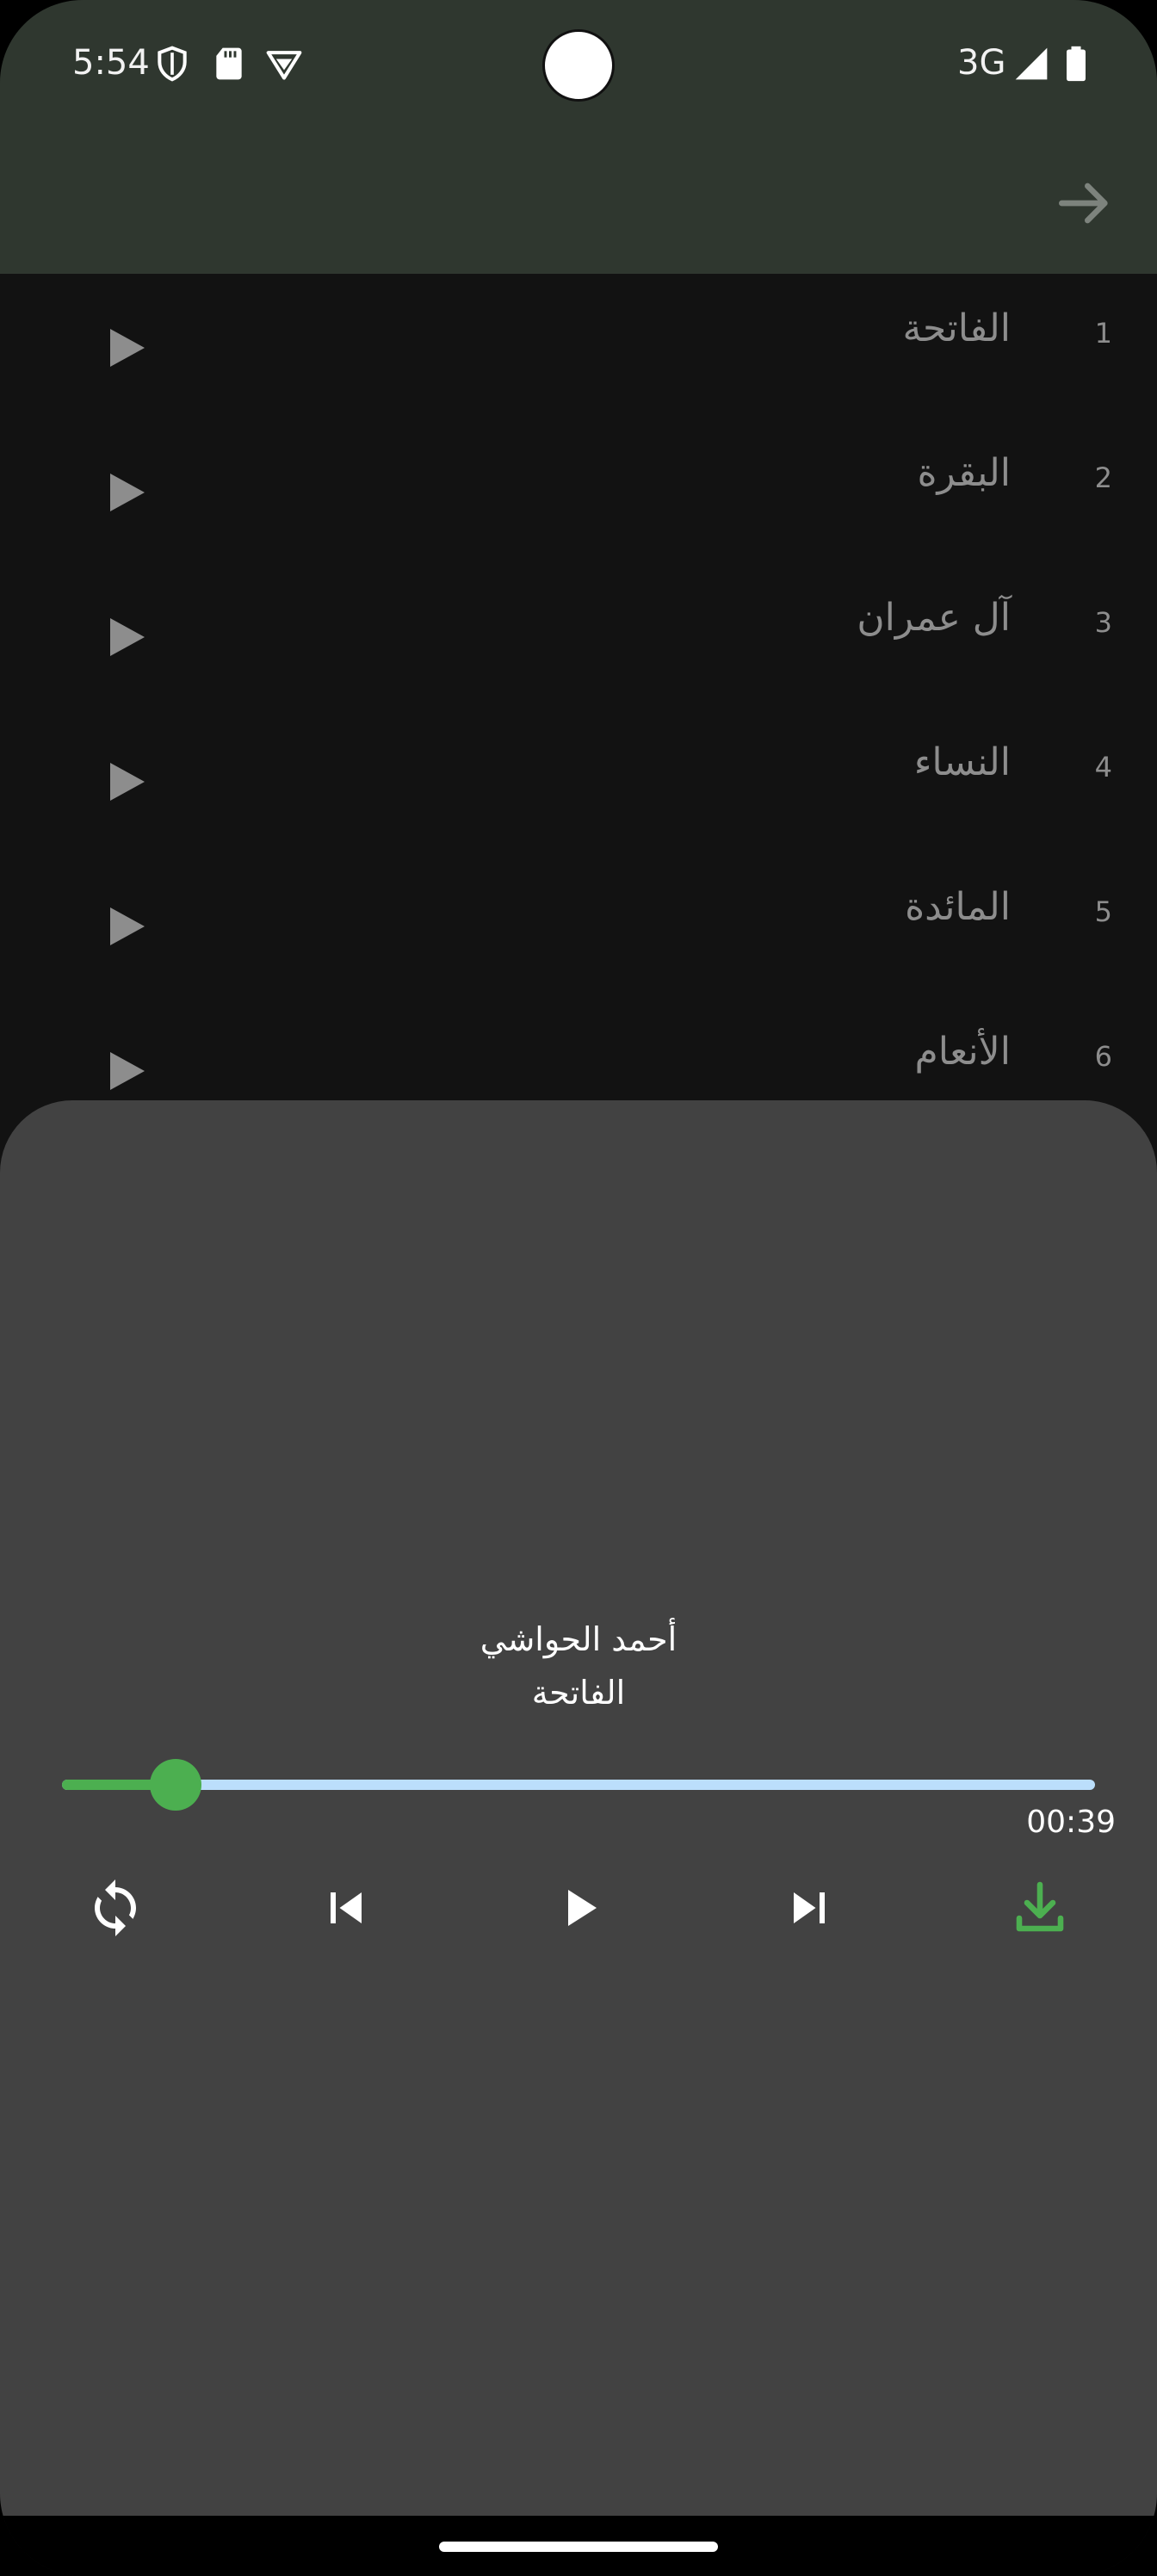 The height and width of the screenshot is (2576, 1157). Describe the element at coordinates (1071, 1822) in the screenshot. I see `duration-label: 00:39` at that location.